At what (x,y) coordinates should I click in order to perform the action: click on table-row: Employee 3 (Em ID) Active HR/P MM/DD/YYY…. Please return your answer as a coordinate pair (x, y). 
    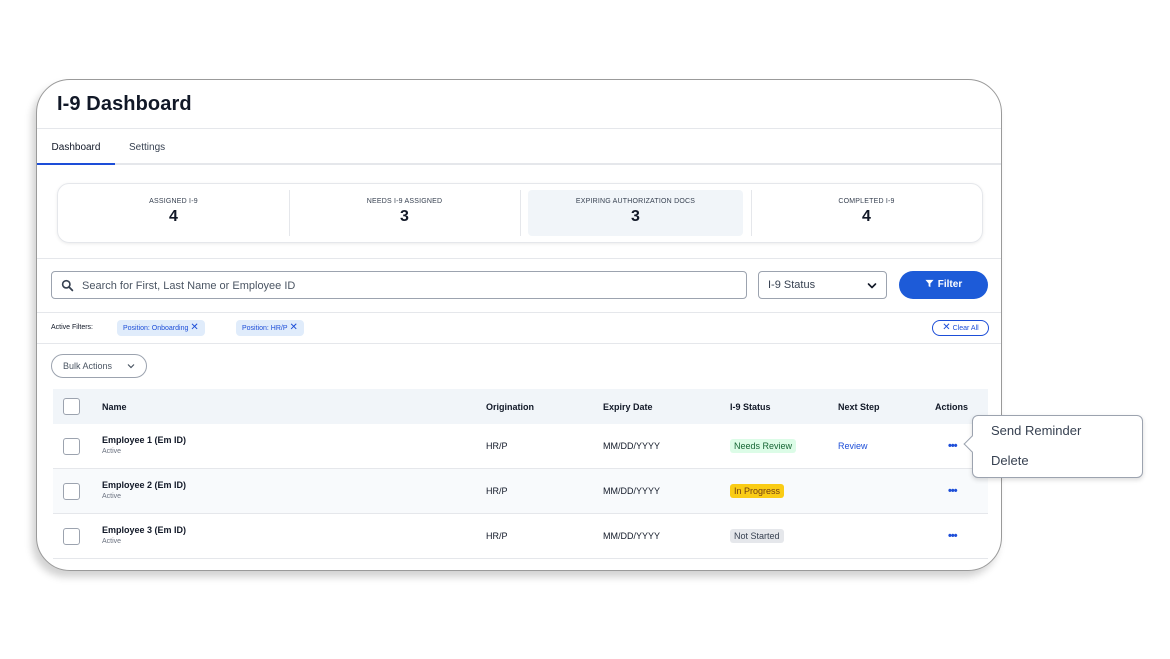
    Looking at the image, I should click on (520, 536).